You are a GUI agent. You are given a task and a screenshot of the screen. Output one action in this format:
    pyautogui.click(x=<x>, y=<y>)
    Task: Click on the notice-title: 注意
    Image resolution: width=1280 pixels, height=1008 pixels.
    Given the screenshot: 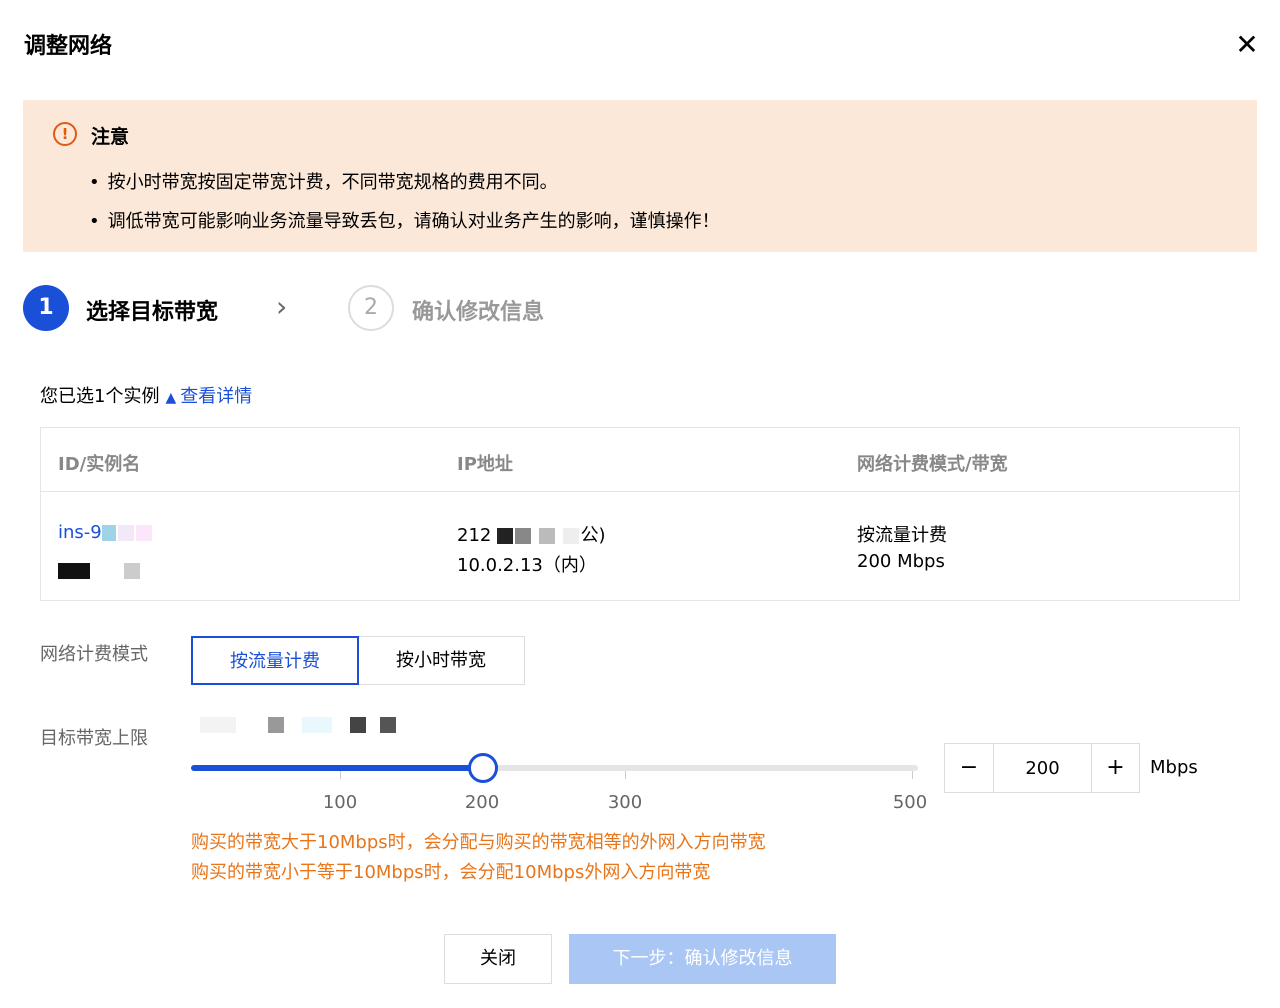 What is the action you would take?
    pyautogui.click(x=110, y=137)
    